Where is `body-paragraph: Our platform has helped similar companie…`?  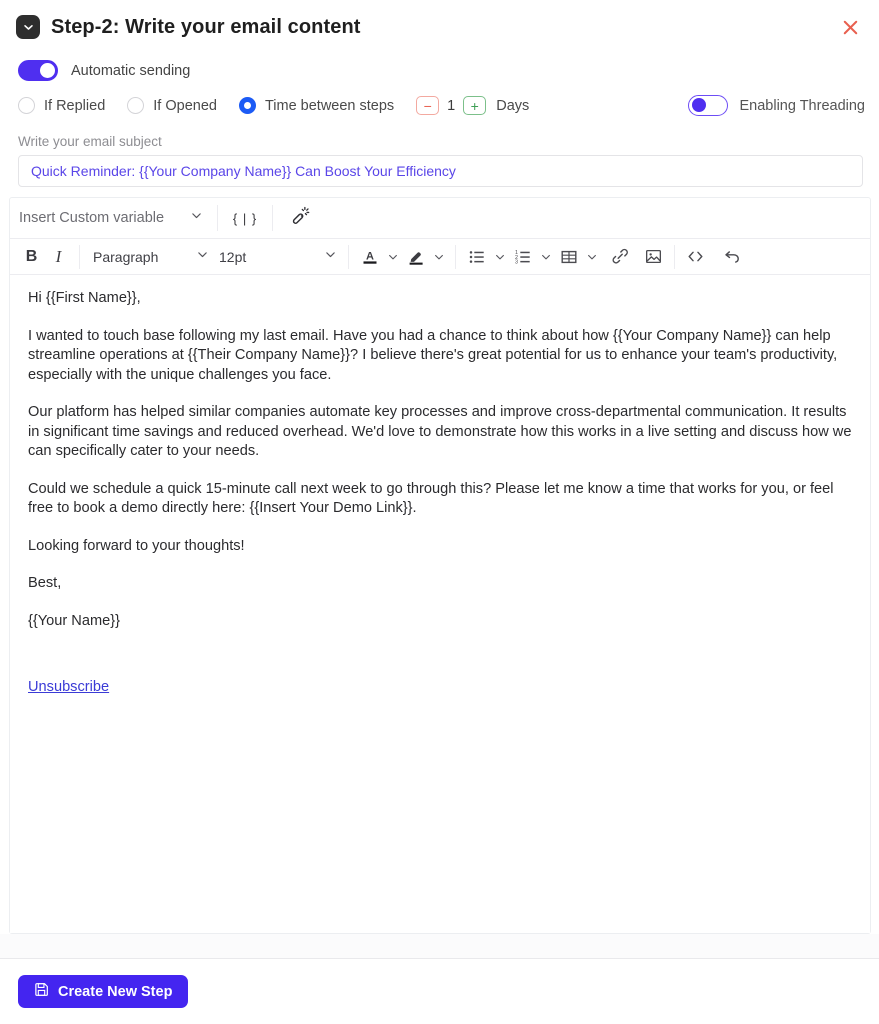
body-paragraph: Our platform has helped similar companie… is located at coordinates (440, 431).